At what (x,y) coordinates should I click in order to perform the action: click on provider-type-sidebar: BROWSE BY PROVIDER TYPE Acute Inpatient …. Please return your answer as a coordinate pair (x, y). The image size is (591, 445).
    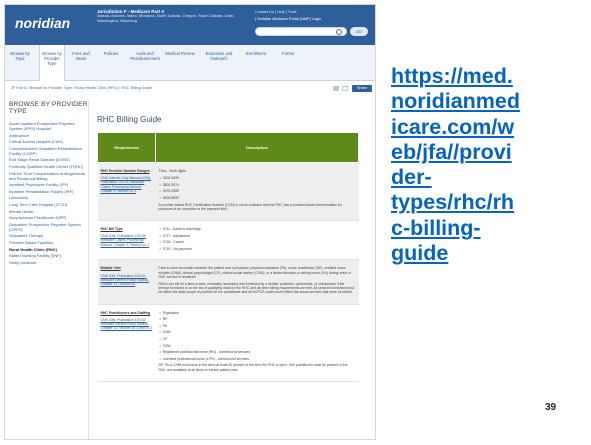
    Looking at the image, I should click on (49, 270).